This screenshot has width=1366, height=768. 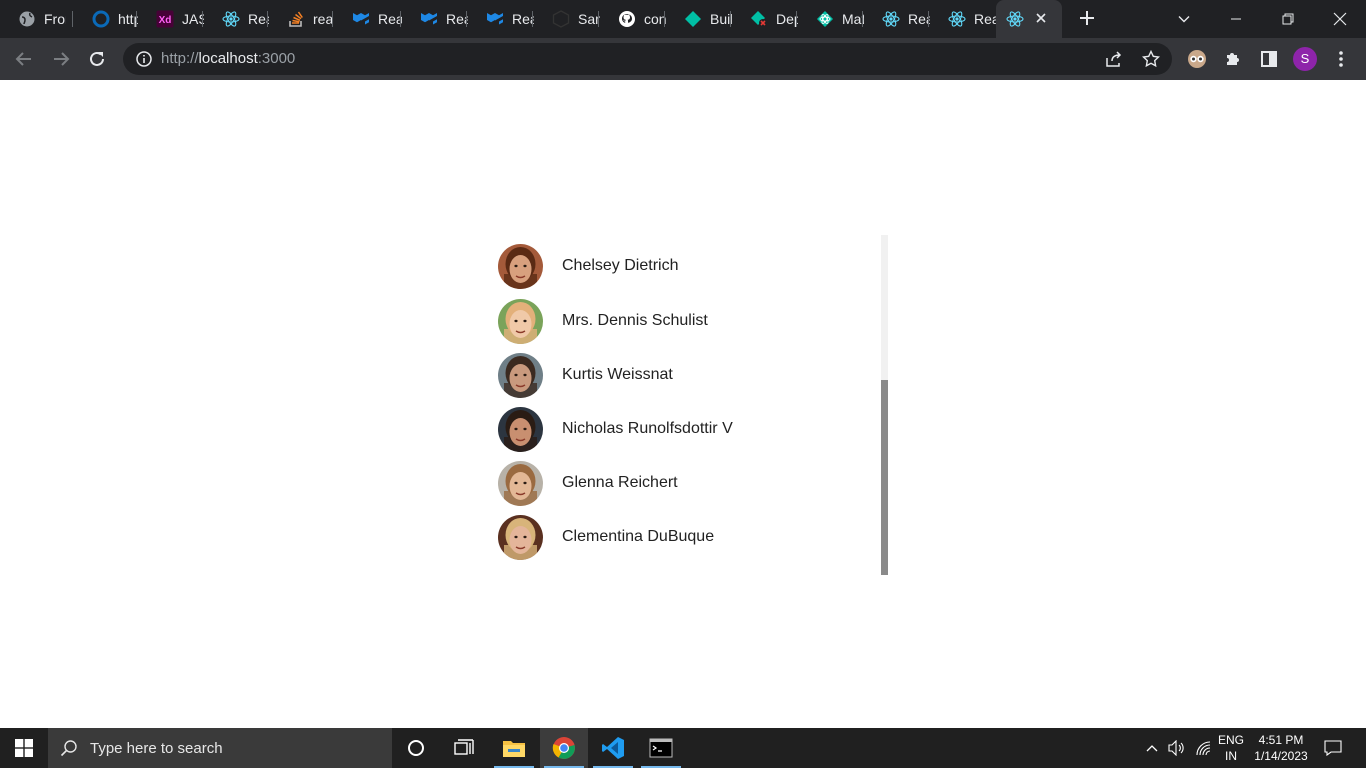 I want to click on list-item: Mrs. Dennis Schulist, so click(x=678, y=321).